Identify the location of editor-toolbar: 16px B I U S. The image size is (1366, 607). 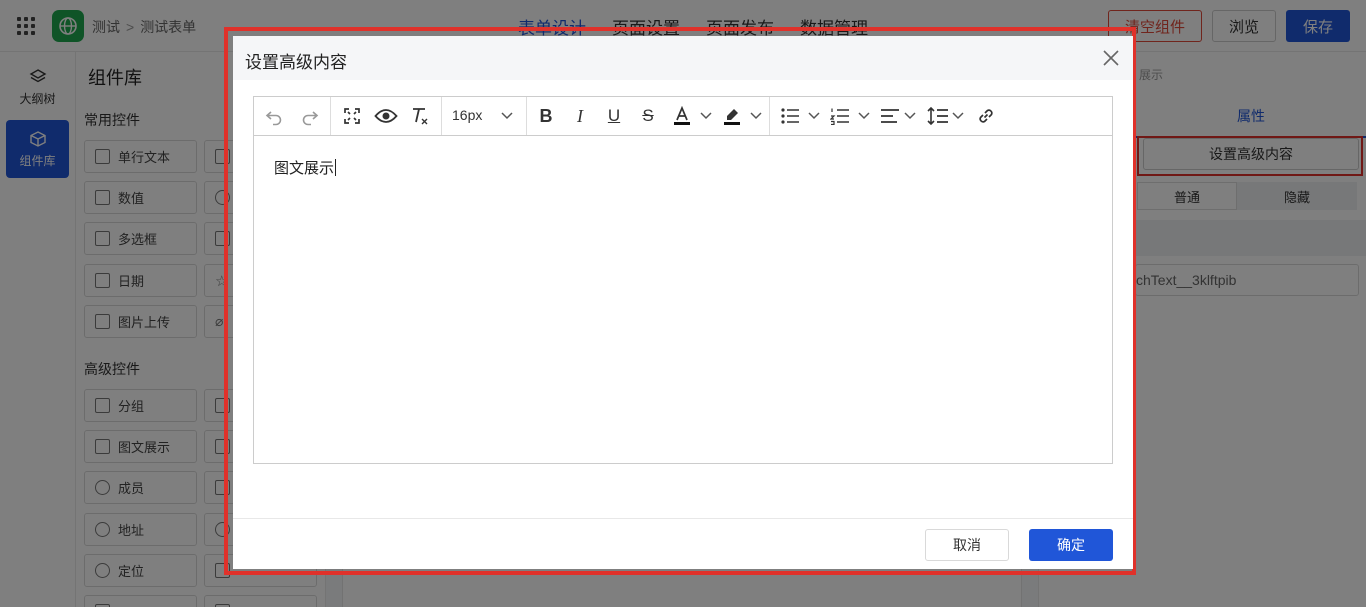
(683, 116).